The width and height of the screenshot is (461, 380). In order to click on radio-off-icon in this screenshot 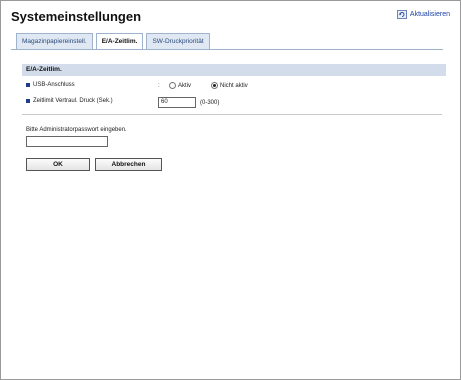, I will do `click(172, 85)`.